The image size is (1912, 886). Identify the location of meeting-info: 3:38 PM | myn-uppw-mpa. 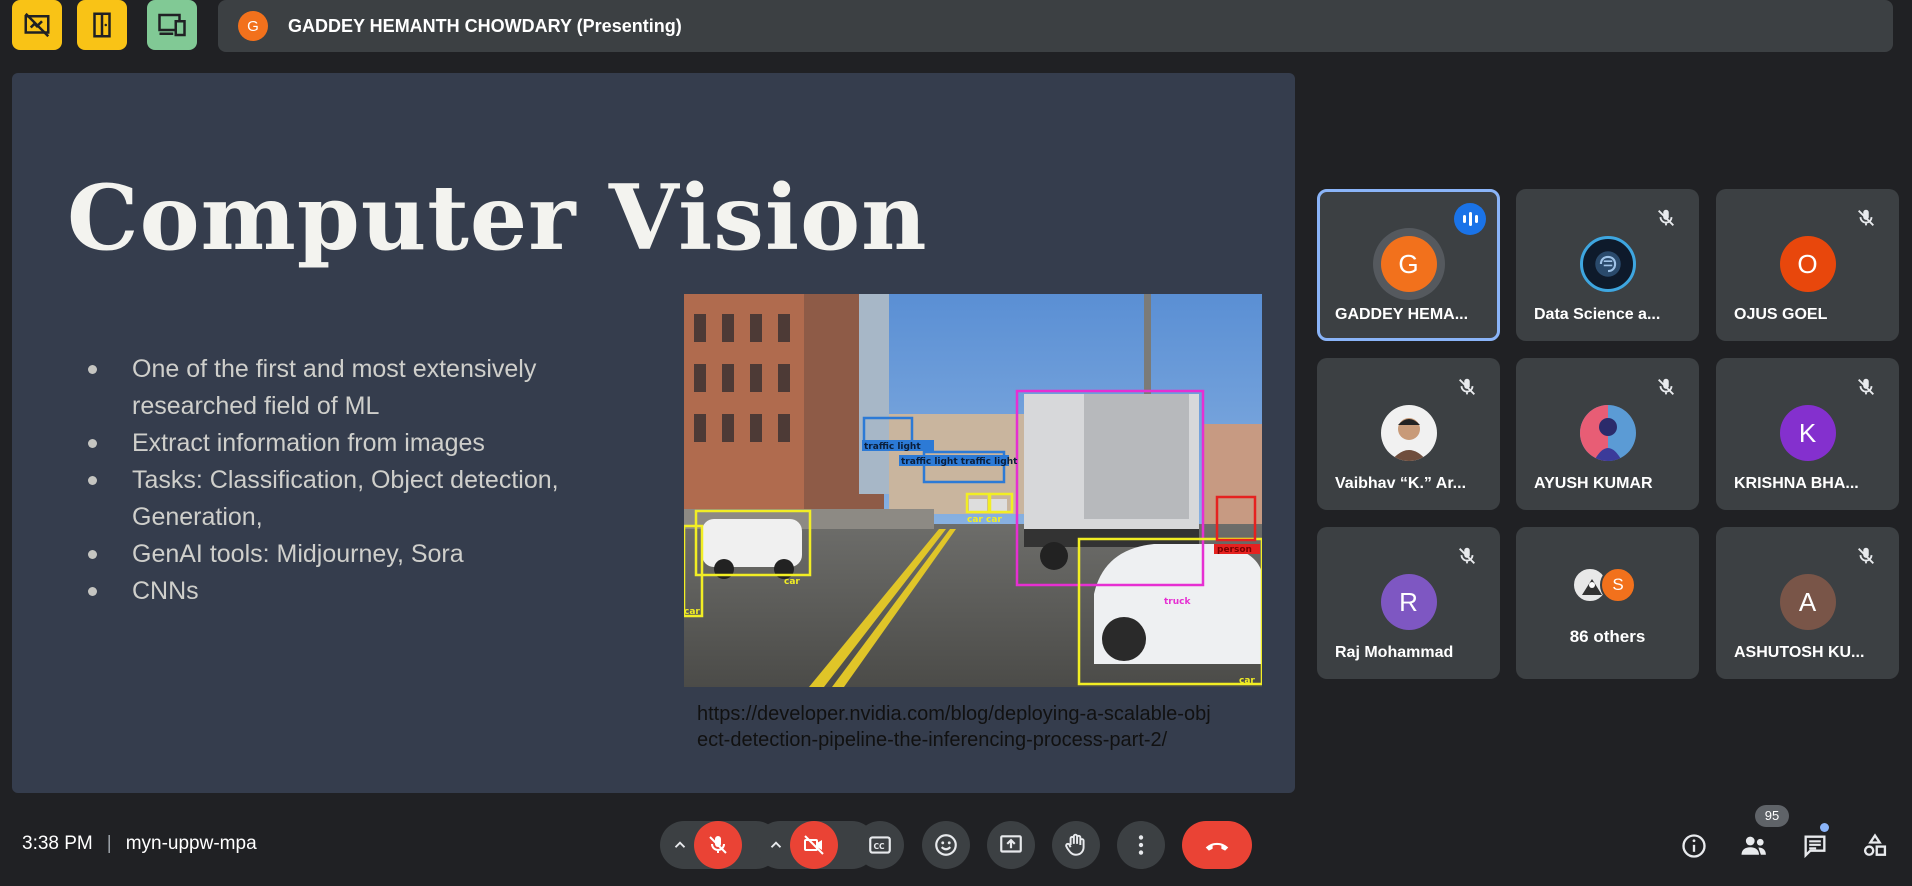
(139, 844).